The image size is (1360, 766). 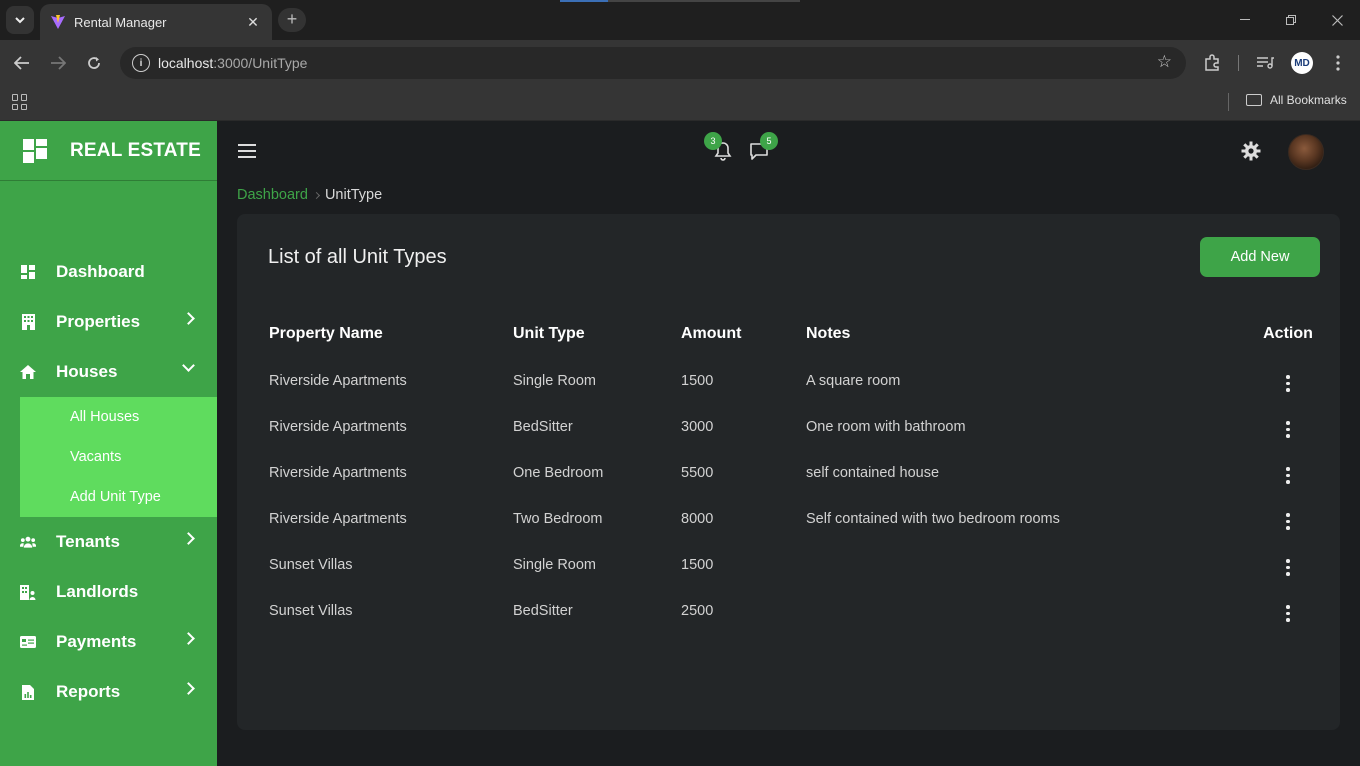 What do you see at coordinates (108, 542) in the screenshot?
I see `sidebar-item-tenants: Tenants` at bounding box center [108, 542].